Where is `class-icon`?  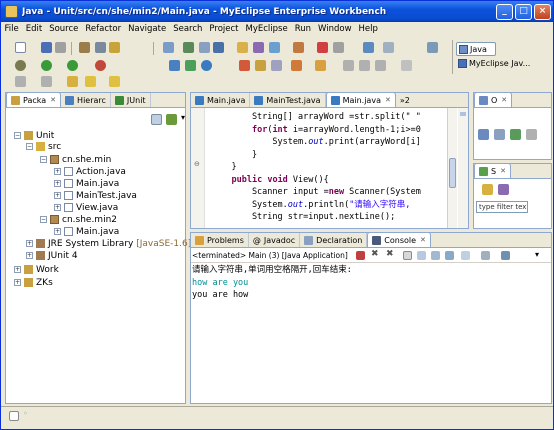 class-icon is located at coordinates (258, 47).